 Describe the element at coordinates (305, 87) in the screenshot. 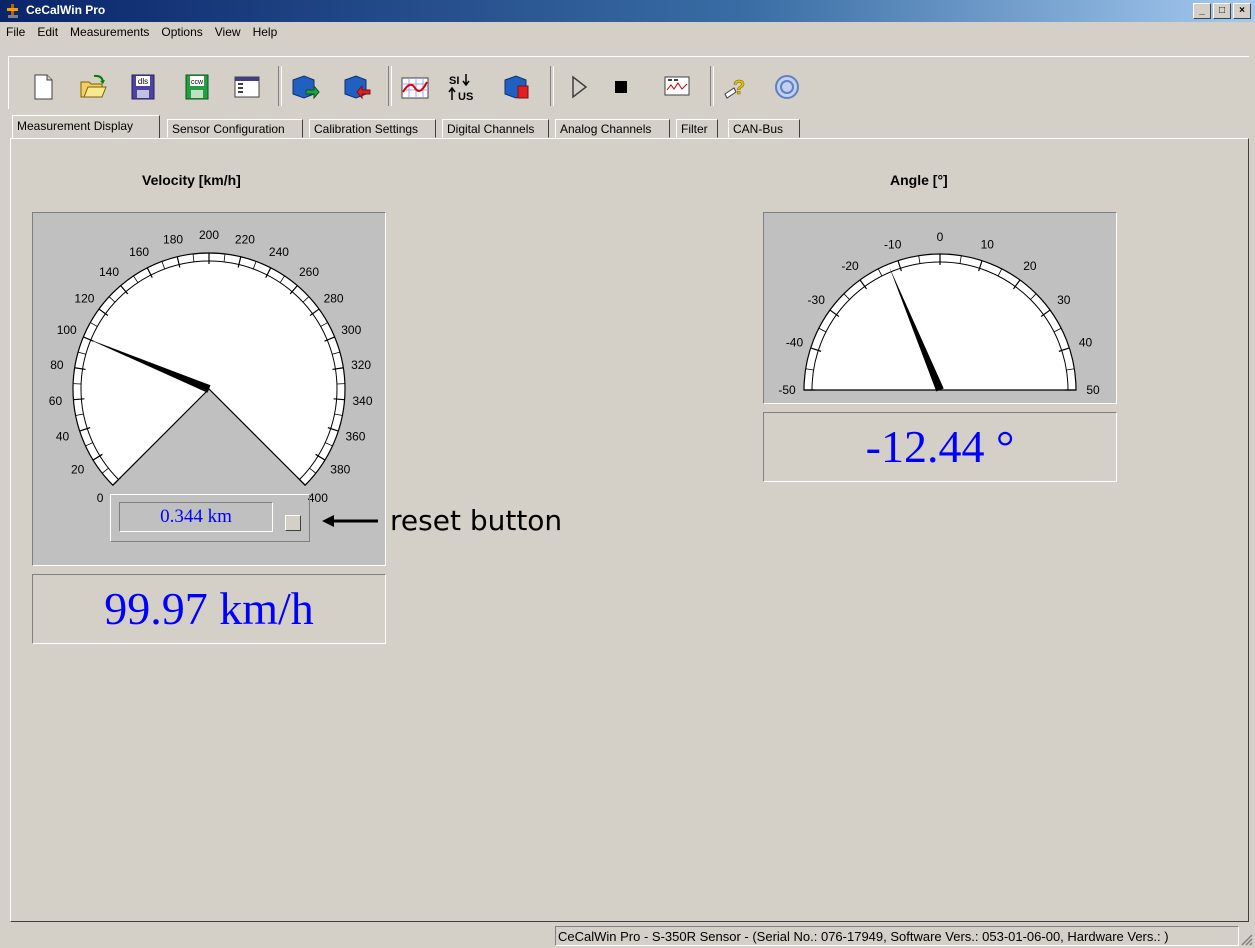

I see `upload-sensor-icon` at that location.